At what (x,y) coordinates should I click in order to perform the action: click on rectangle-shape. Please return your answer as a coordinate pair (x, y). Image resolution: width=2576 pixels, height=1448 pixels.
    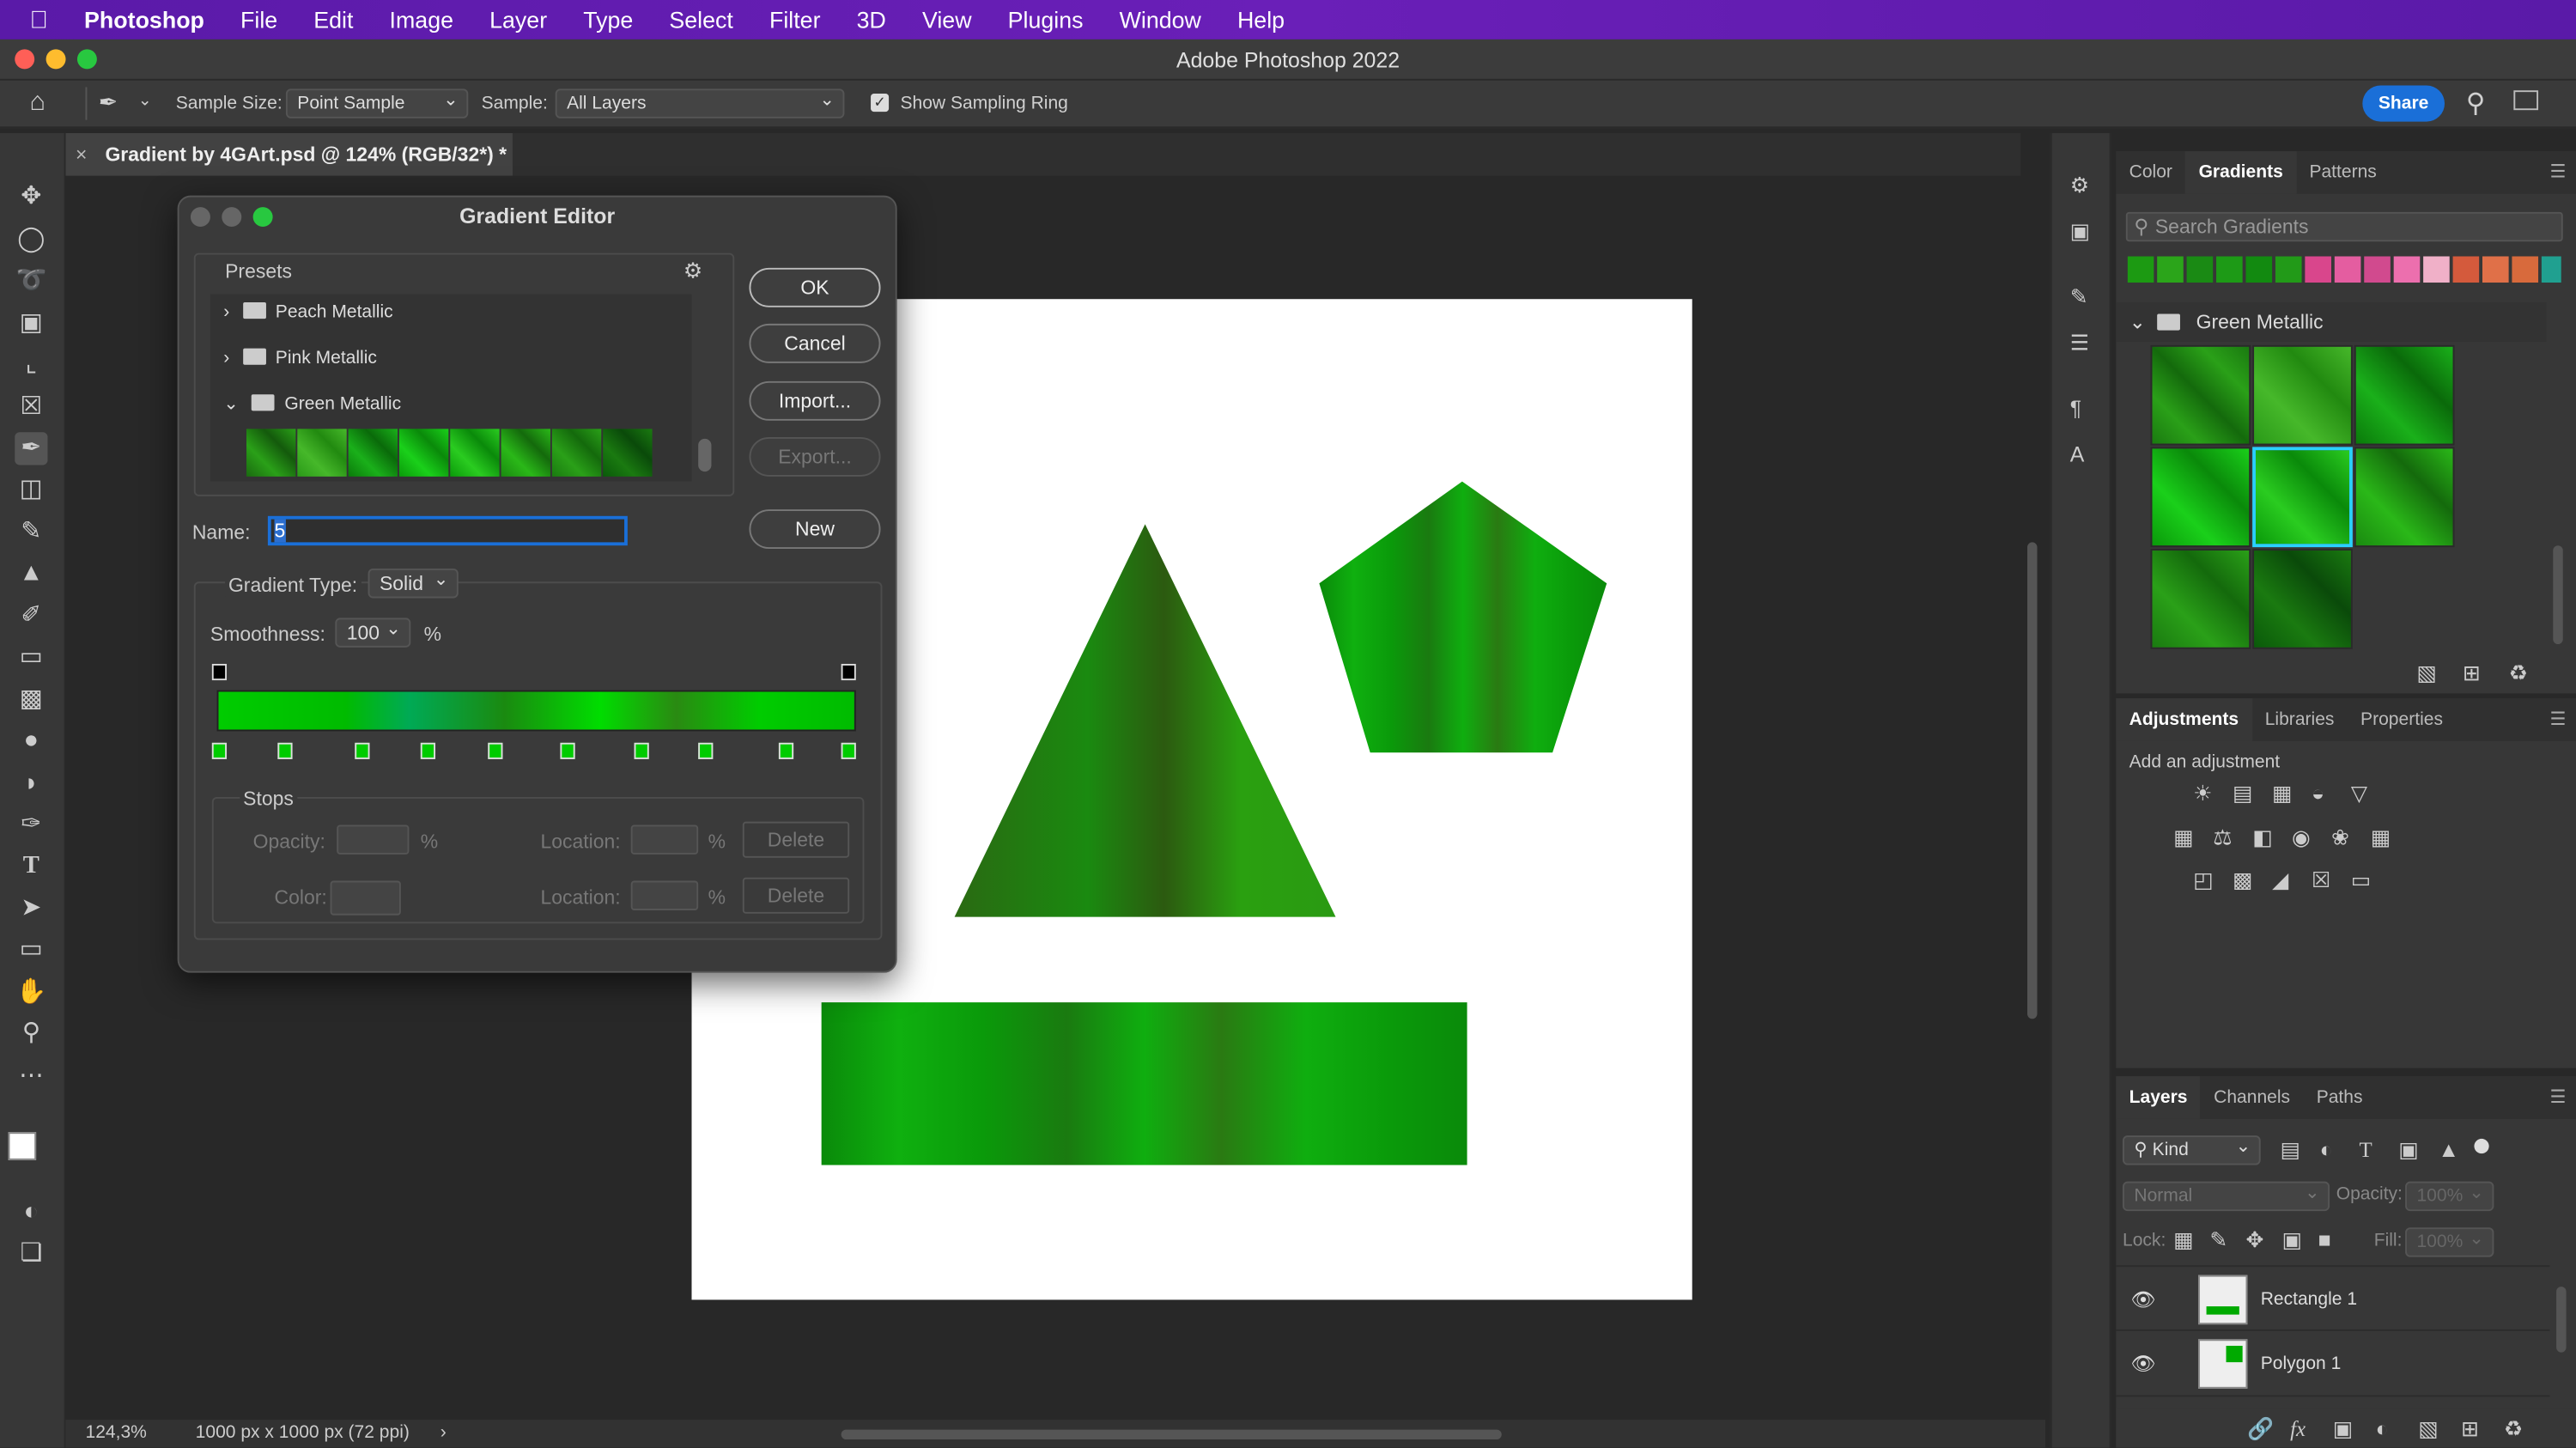
    Looking at the image, I should click on (1144, 1083).